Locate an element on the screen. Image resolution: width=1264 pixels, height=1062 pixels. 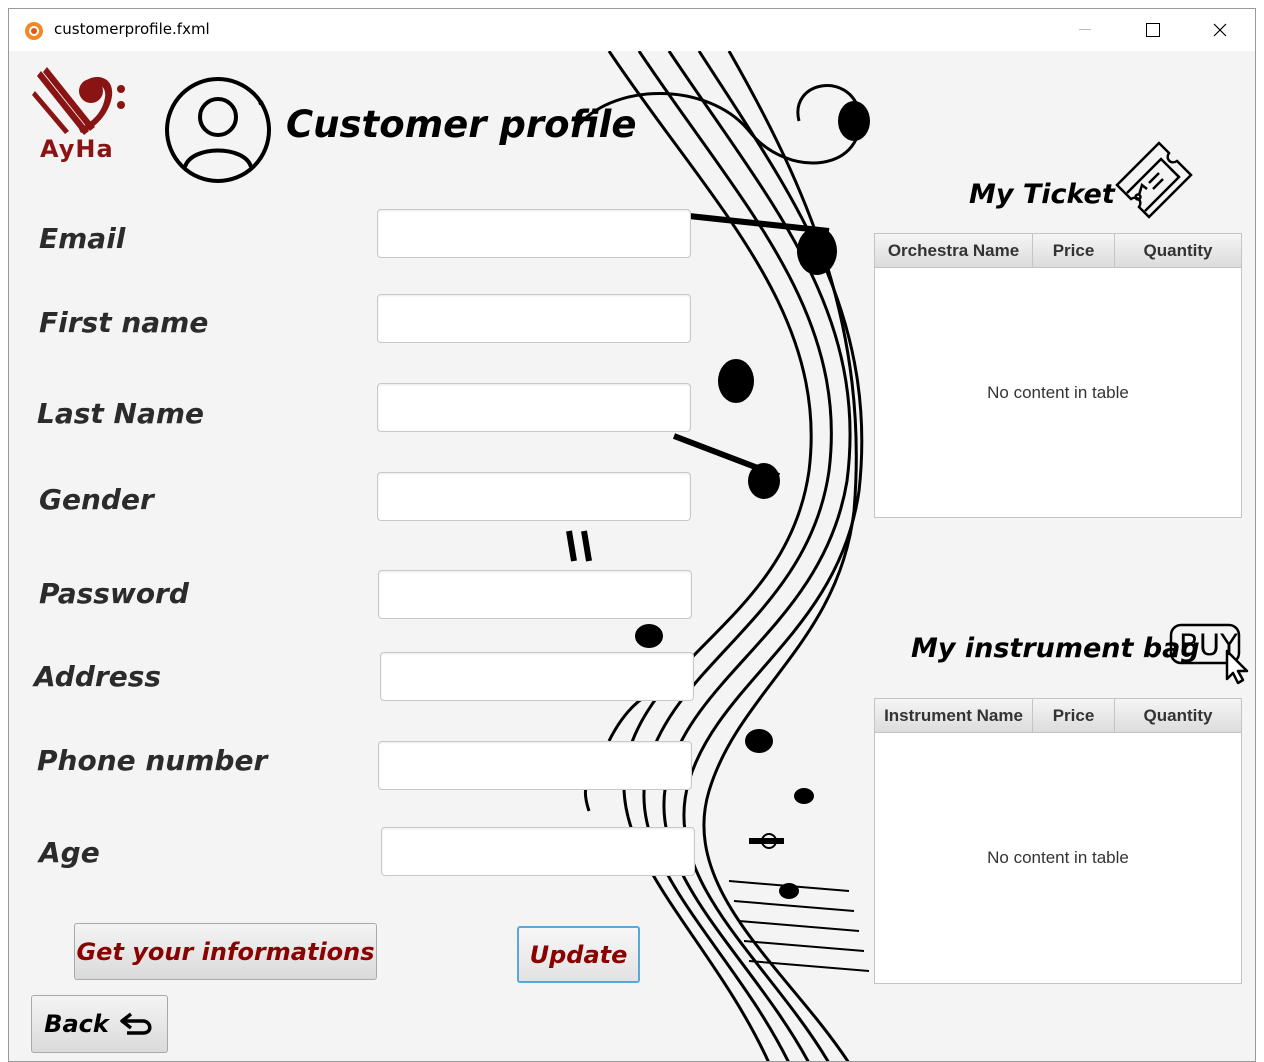
bag-empty-message: No content in table is located at coordinates (1058, 857).